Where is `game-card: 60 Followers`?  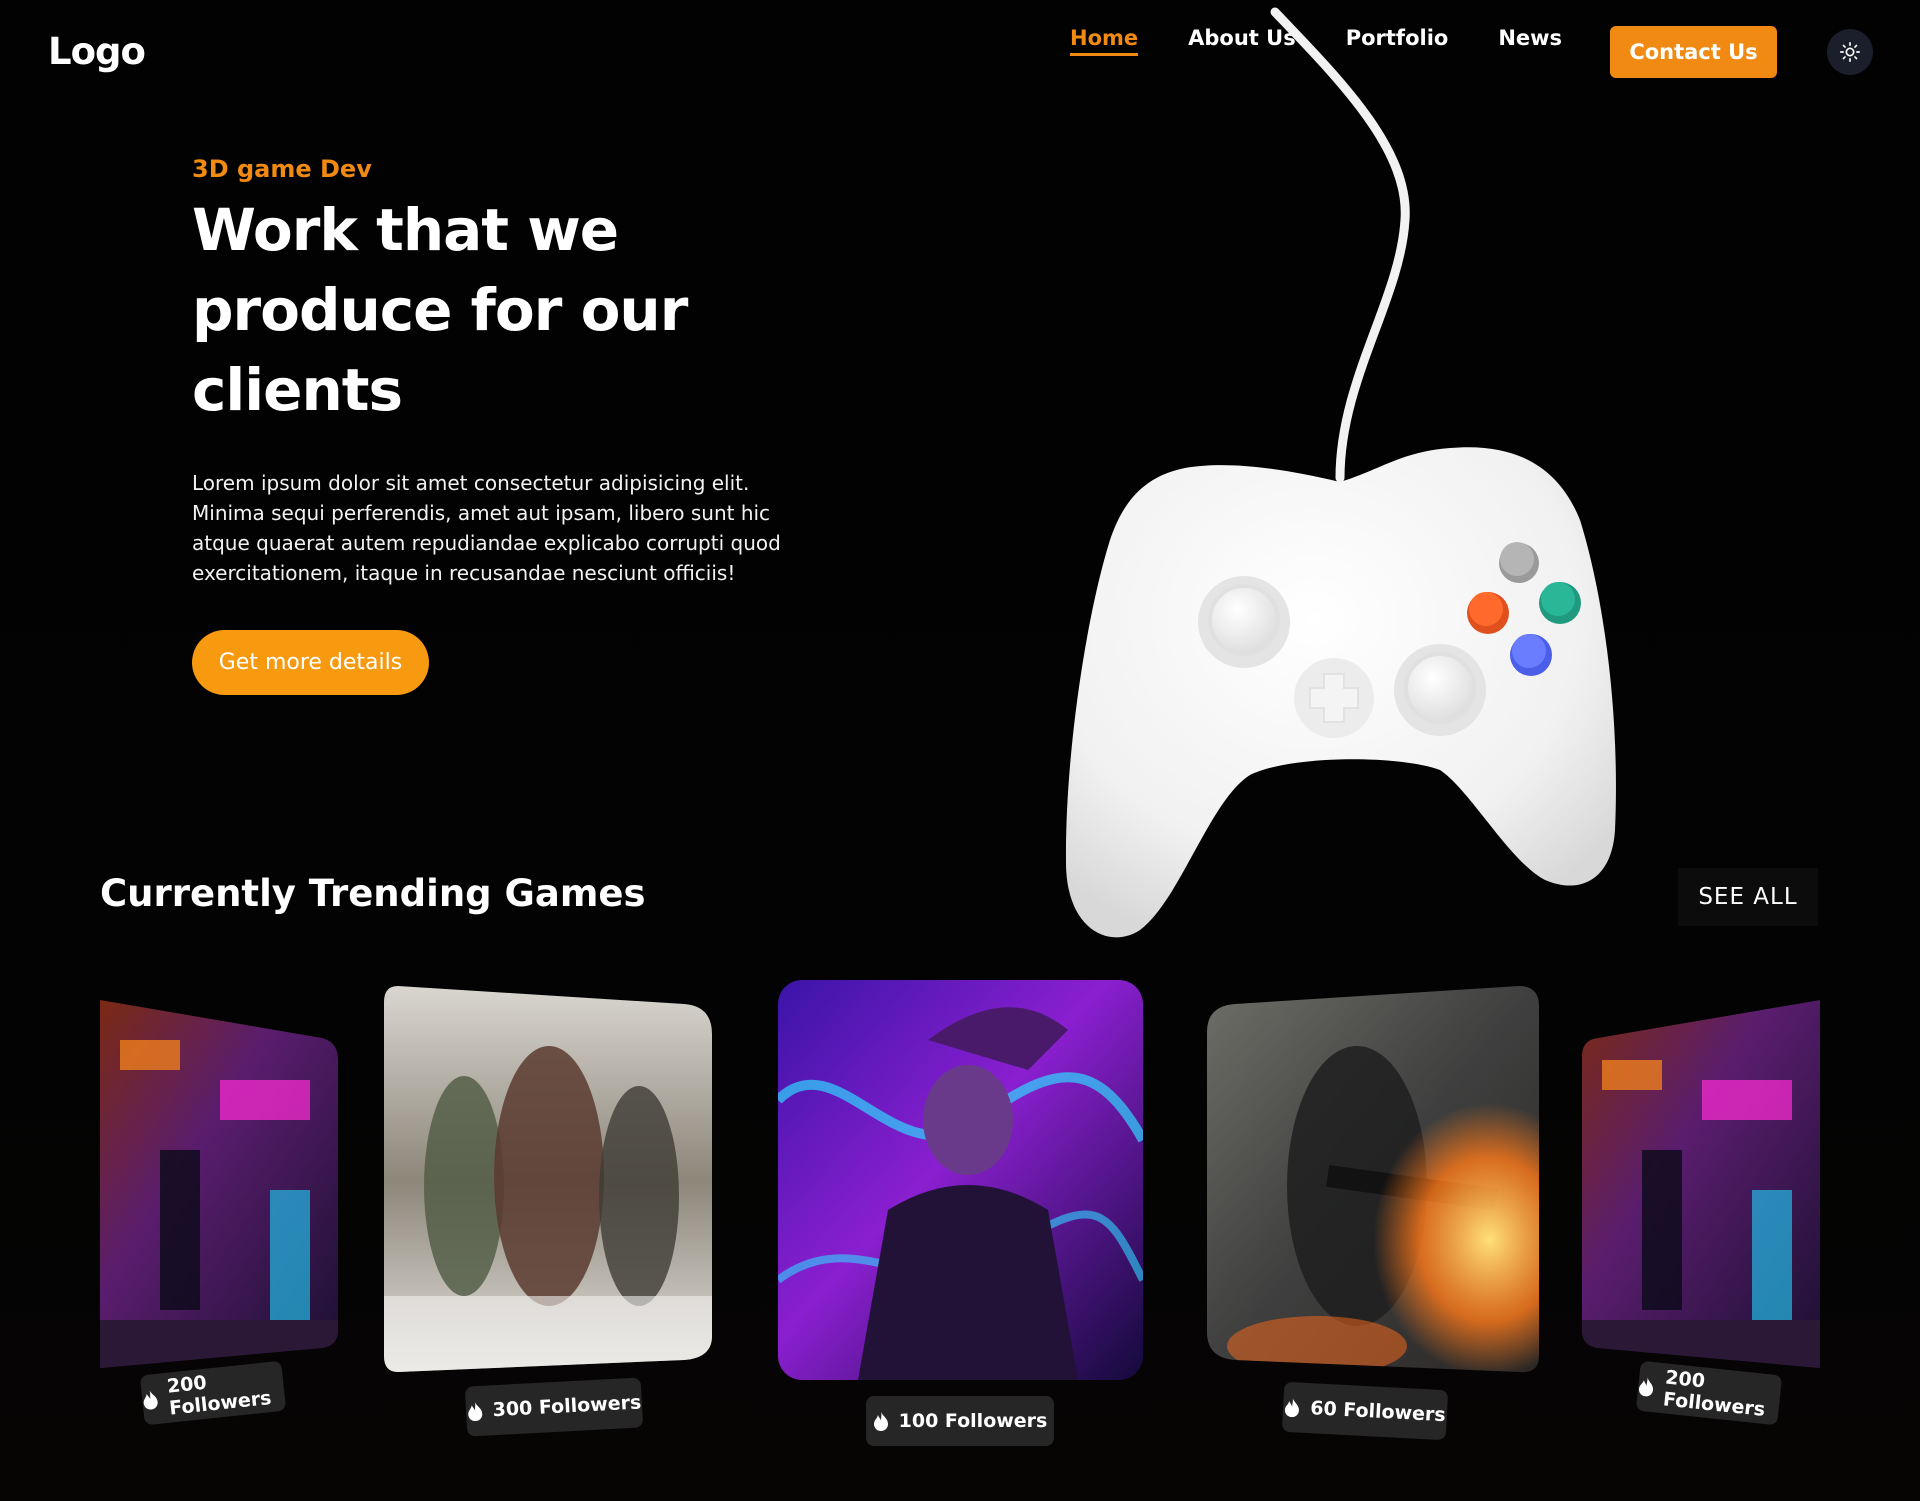 game-card: 60 Followers is located at coordinates (1373, 1213).